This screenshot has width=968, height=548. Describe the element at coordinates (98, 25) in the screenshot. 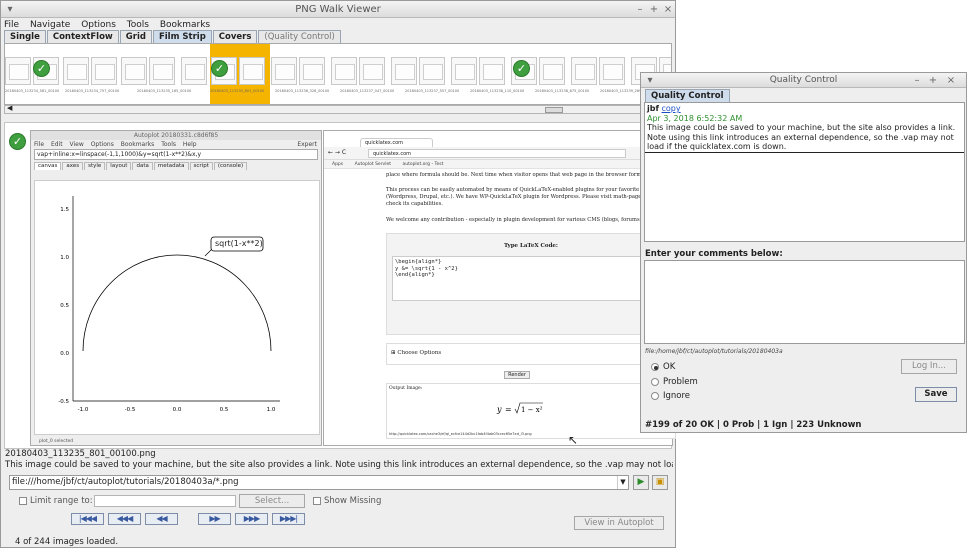

I see `menu-options: Options` at that location.